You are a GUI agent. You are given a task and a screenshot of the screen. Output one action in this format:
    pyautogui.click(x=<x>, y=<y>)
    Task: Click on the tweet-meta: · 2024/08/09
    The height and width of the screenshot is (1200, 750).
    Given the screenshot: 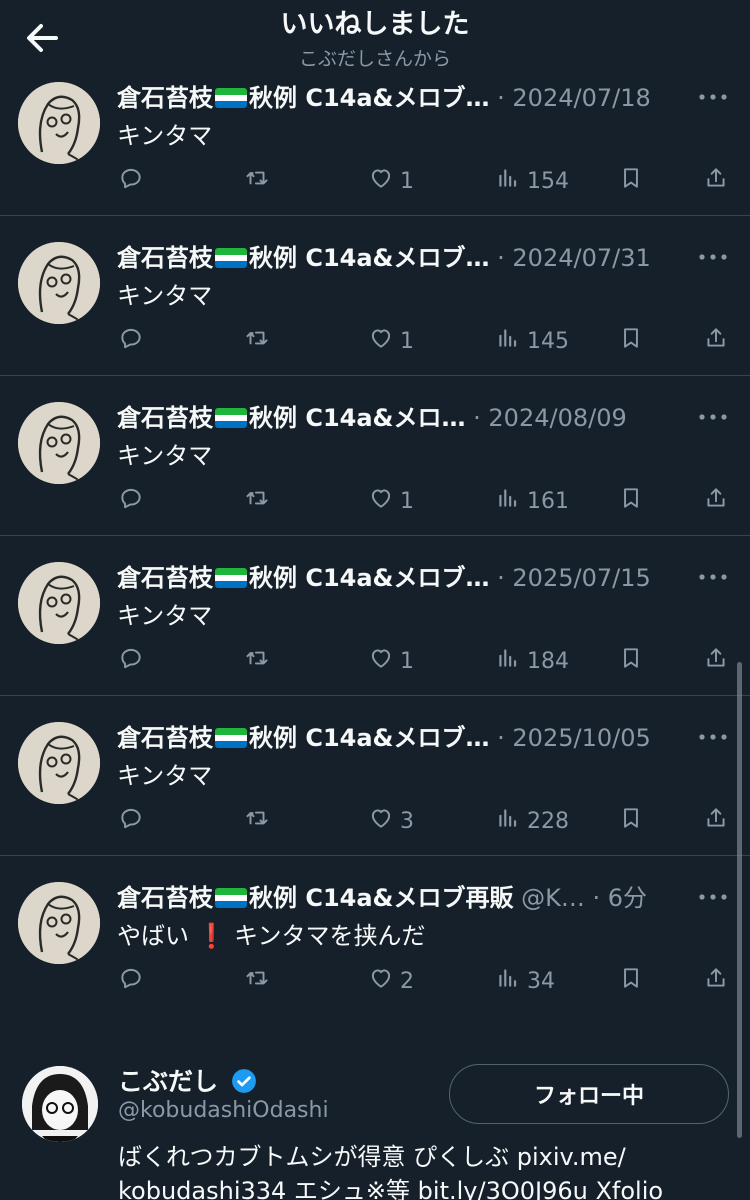 What is the action you would take?
    pyautogui.click(x=550, y=418)
    